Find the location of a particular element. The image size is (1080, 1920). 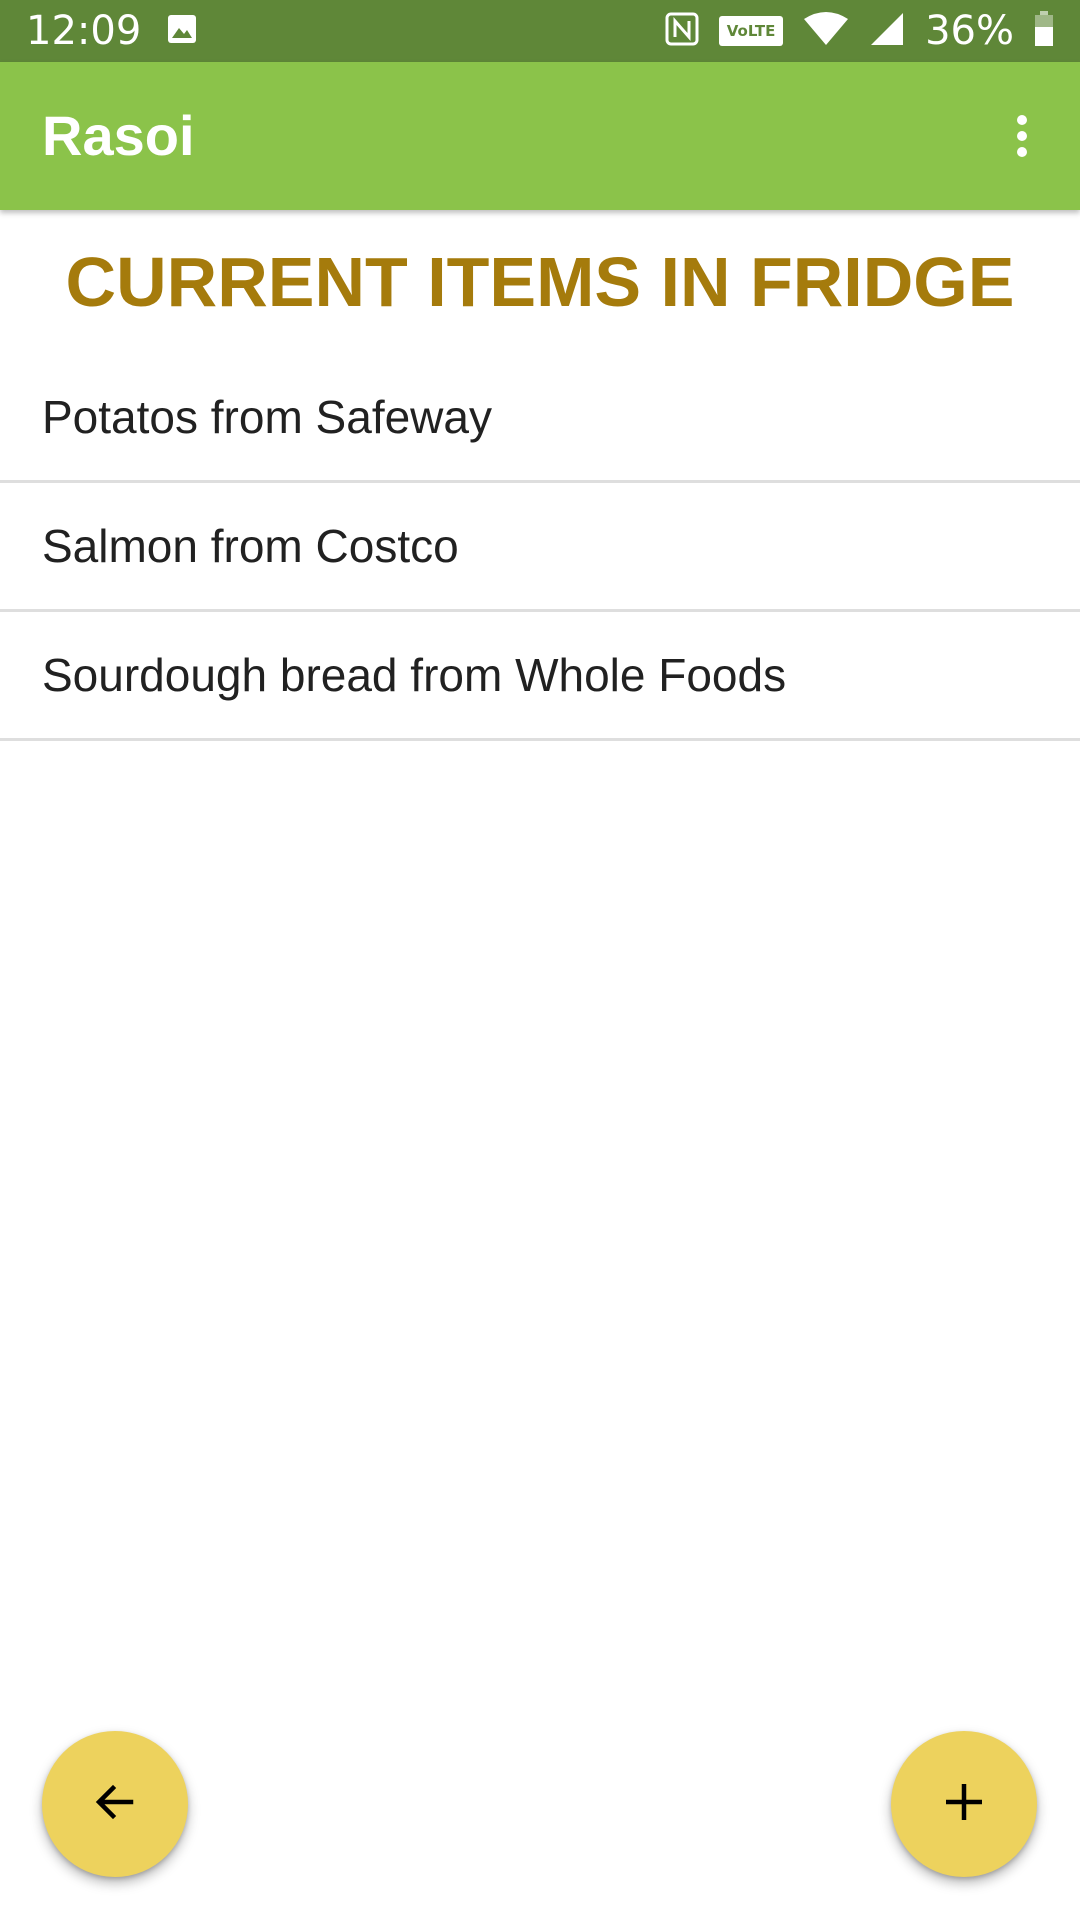

volte-label: VoLTE is located at coordinates (751, 31).